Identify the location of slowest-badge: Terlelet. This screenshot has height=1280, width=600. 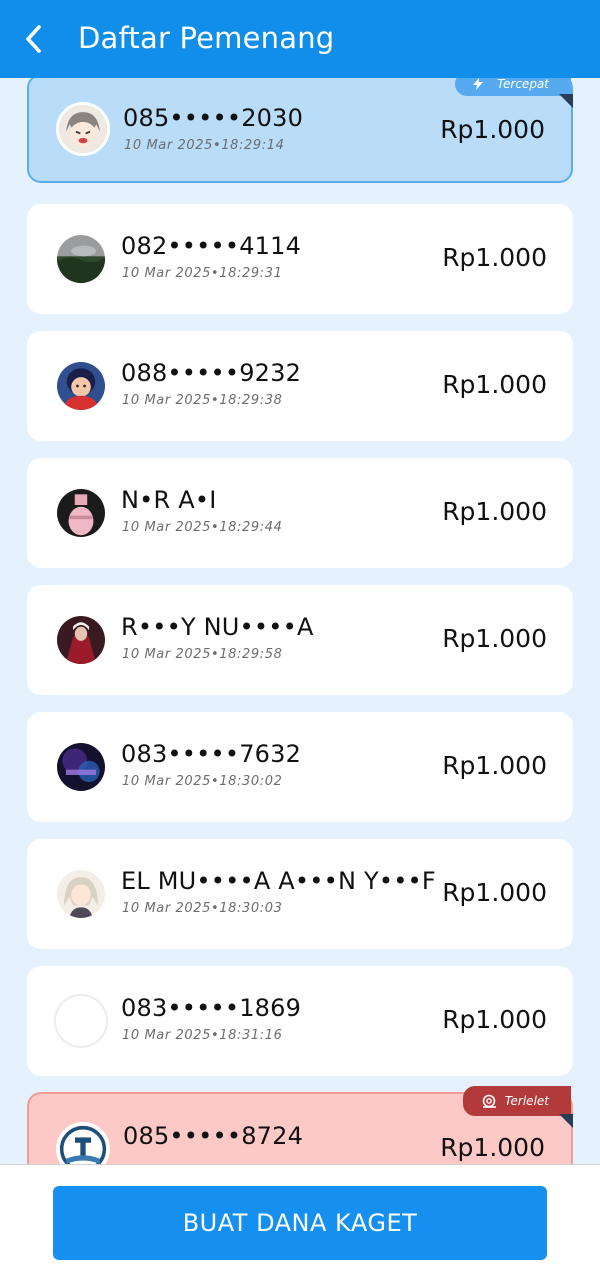
(516, 1101).